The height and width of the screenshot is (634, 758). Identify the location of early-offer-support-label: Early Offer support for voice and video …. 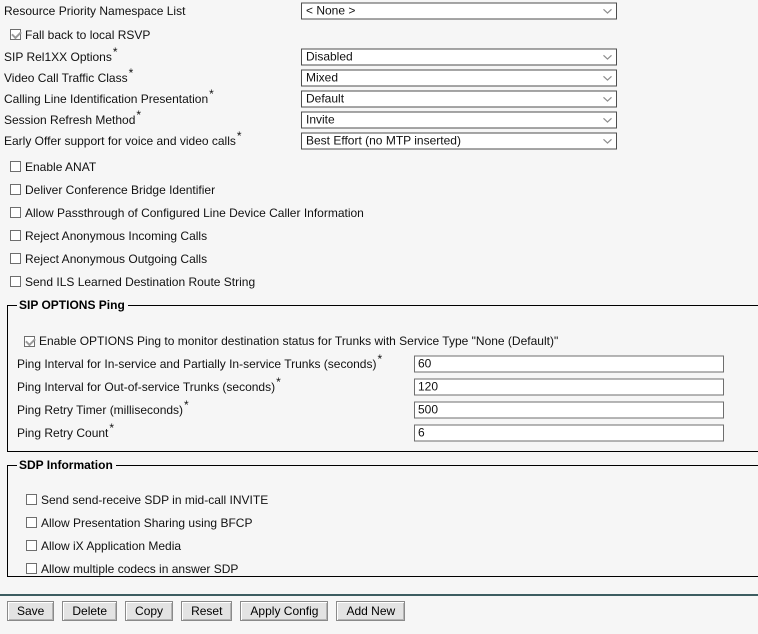
(123, 138).